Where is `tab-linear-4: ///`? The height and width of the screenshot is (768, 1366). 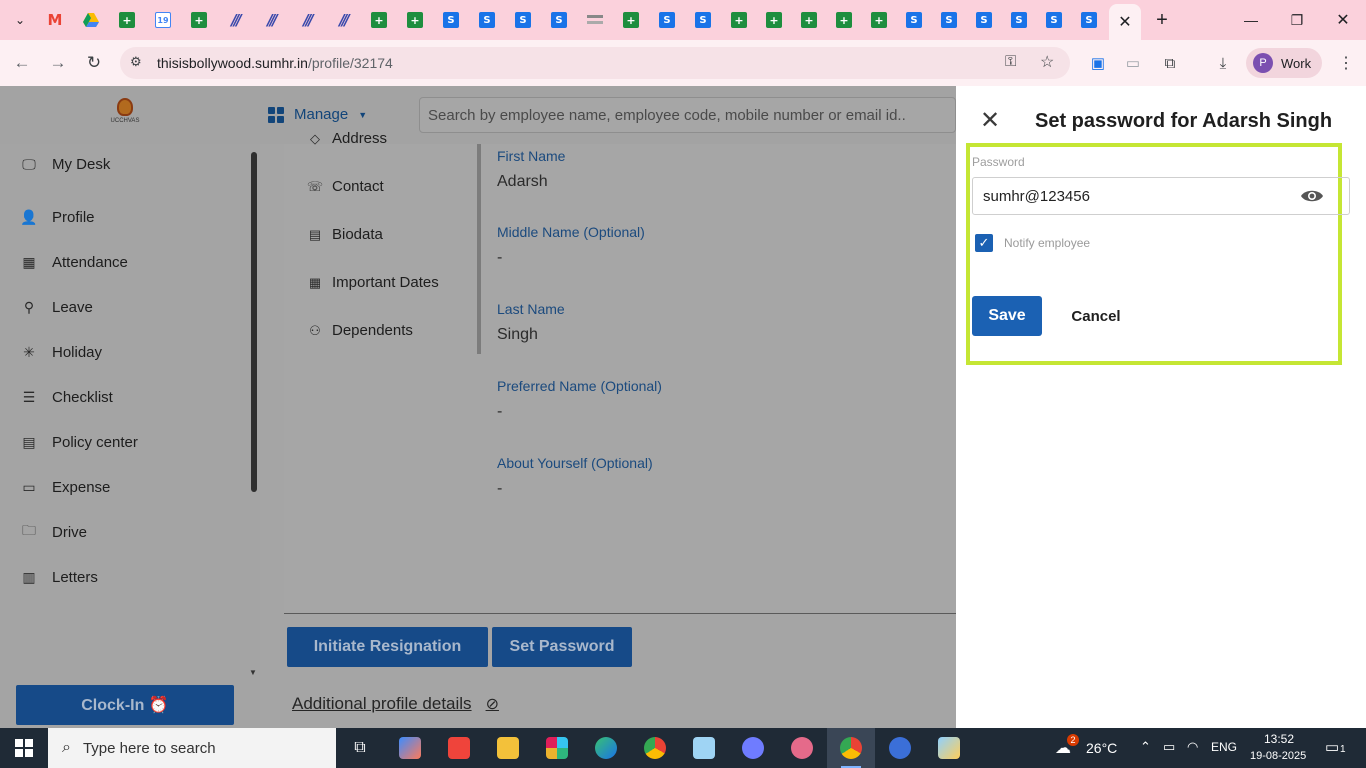 tab-linear-4: /// is located at coordinates (343, 20).